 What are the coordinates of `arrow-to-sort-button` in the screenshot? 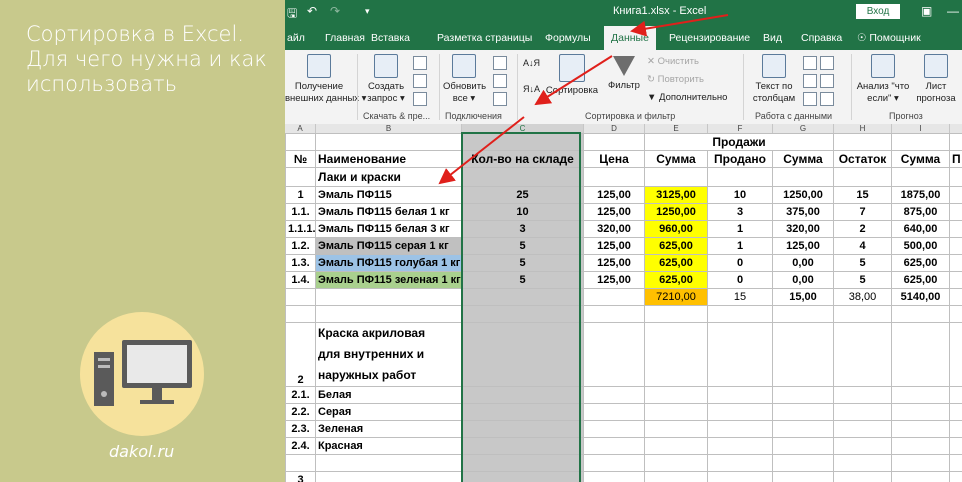 It's located at (573, 80).